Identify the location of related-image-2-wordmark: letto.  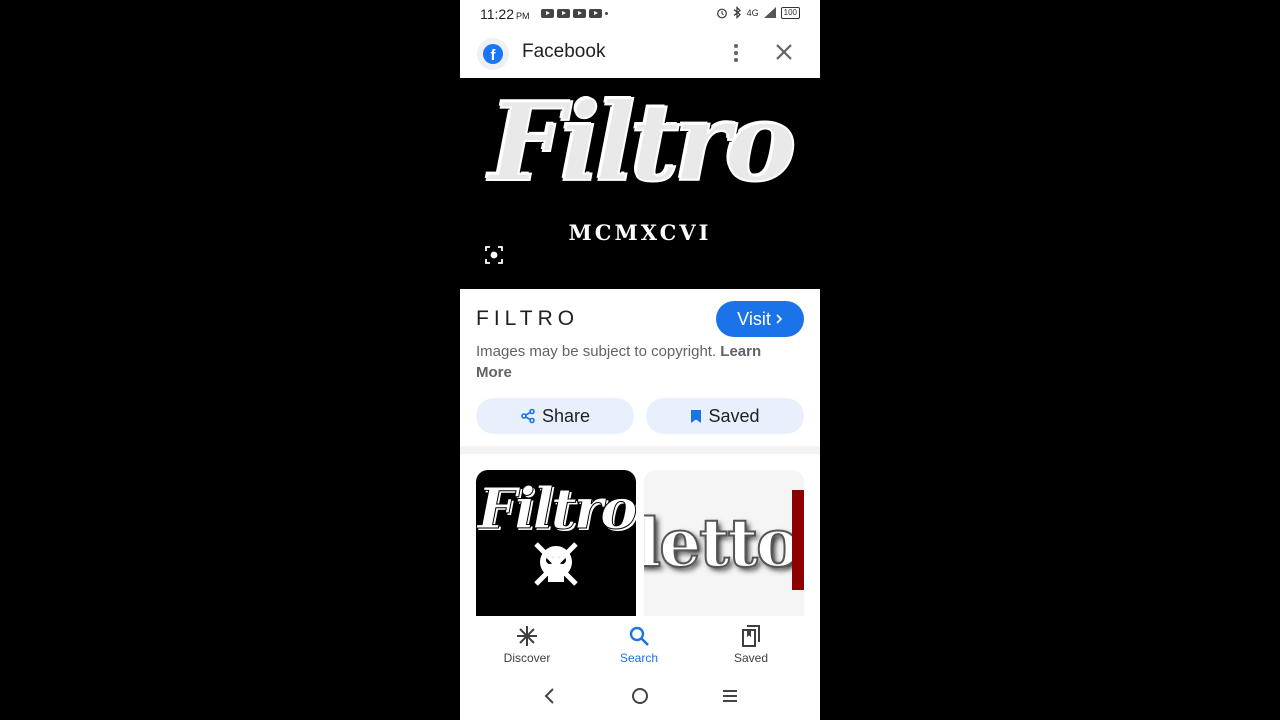
(722, 543).